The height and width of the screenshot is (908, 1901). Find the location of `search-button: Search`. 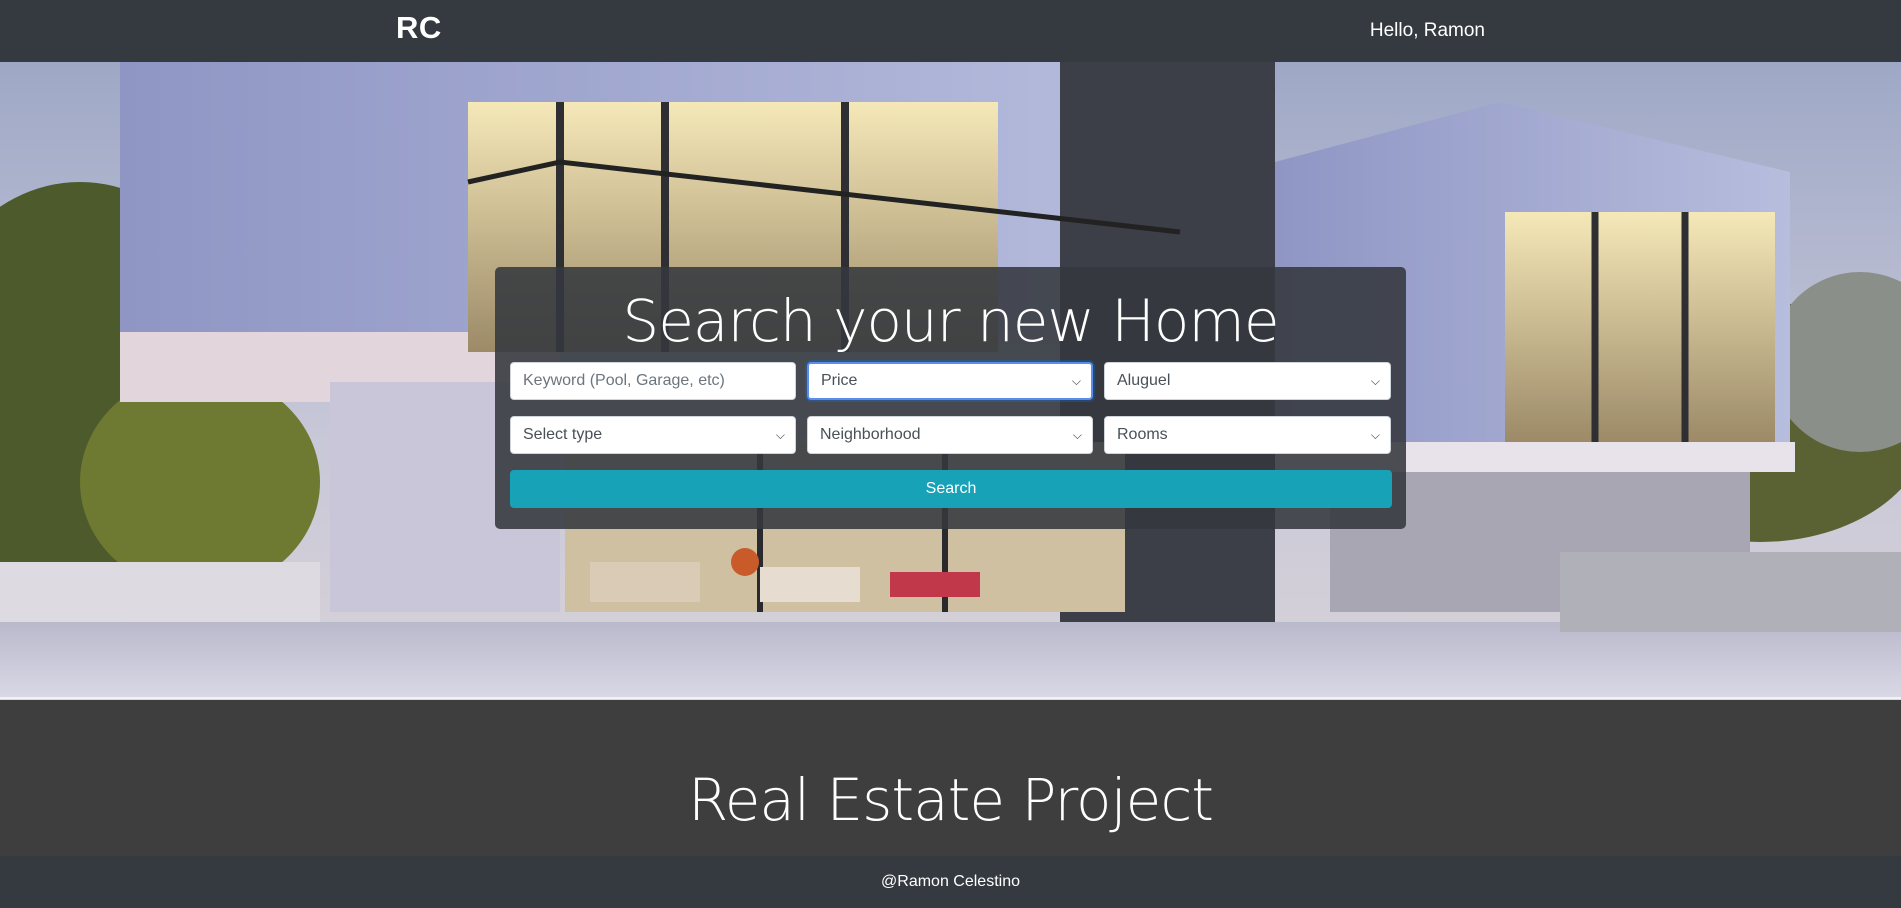

search-button: Search is located at coordinates (951, 489).